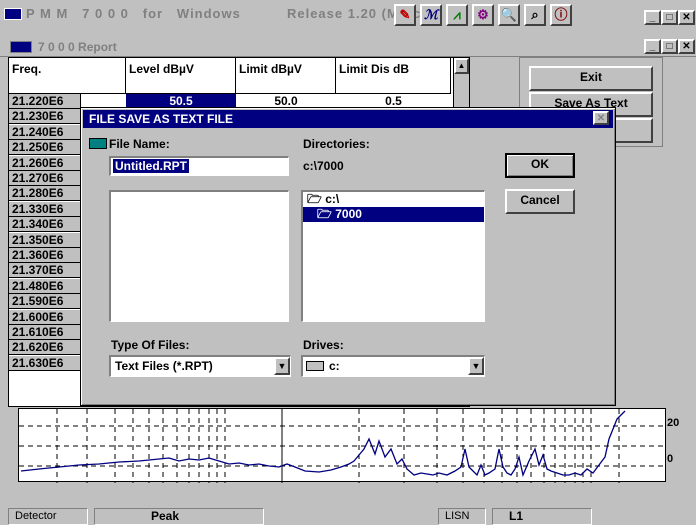 The height and width of the screenshot is (525, 696). Describe the element at coordinates (45, 117) in the screenshot. I see `table-row-freq: 21.230E6` at that location.